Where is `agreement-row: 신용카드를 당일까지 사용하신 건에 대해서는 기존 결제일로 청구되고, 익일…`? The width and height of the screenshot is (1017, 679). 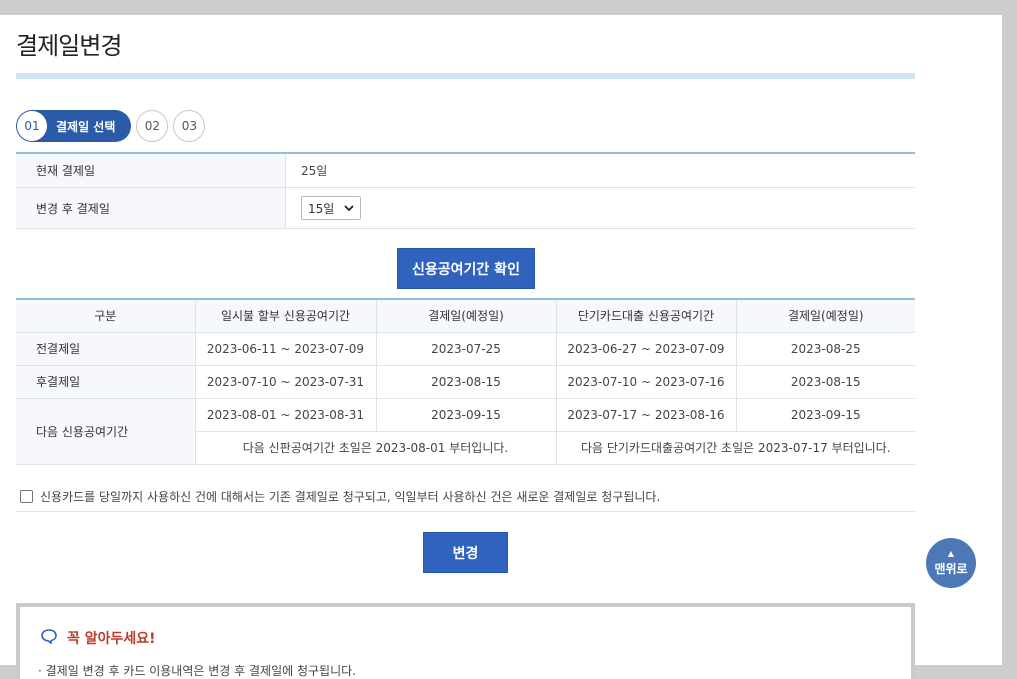
agreement-row: 신용카드를 당일까지 사용하신 건에 대해서는 기존 결제일로 청구되고, 익일… is located at coordinates (465, 496).